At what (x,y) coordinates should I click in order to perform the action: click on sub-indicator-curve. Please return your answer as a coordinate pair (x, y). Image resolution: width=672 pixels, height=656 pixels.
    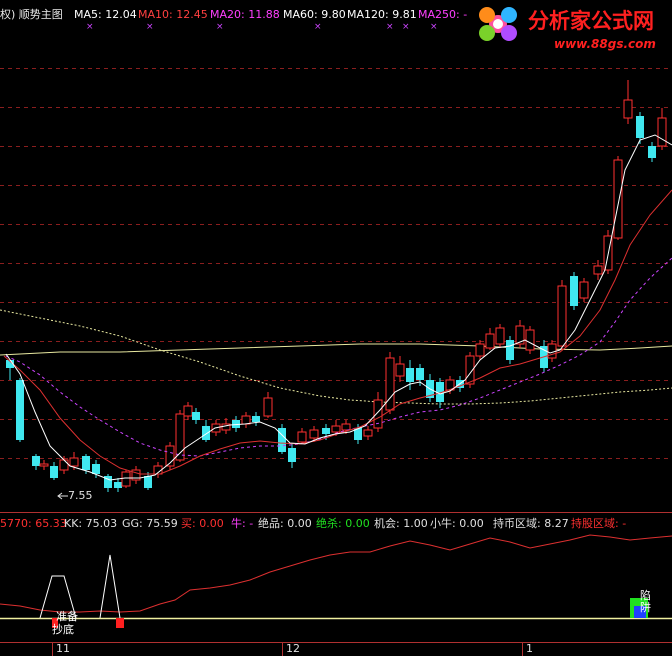
    Looking at the image, I should click on (336, 573).